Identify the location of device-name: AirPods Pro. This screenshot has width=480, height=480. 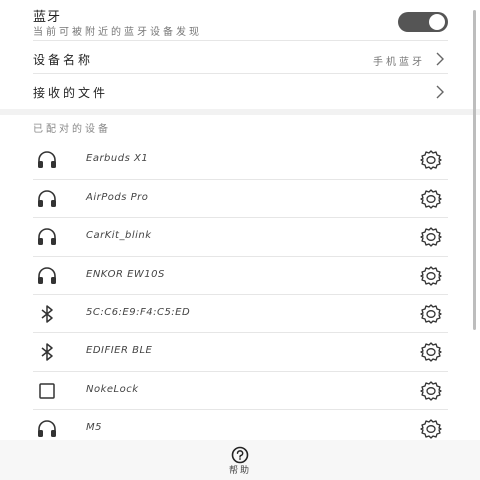
(117, 197).